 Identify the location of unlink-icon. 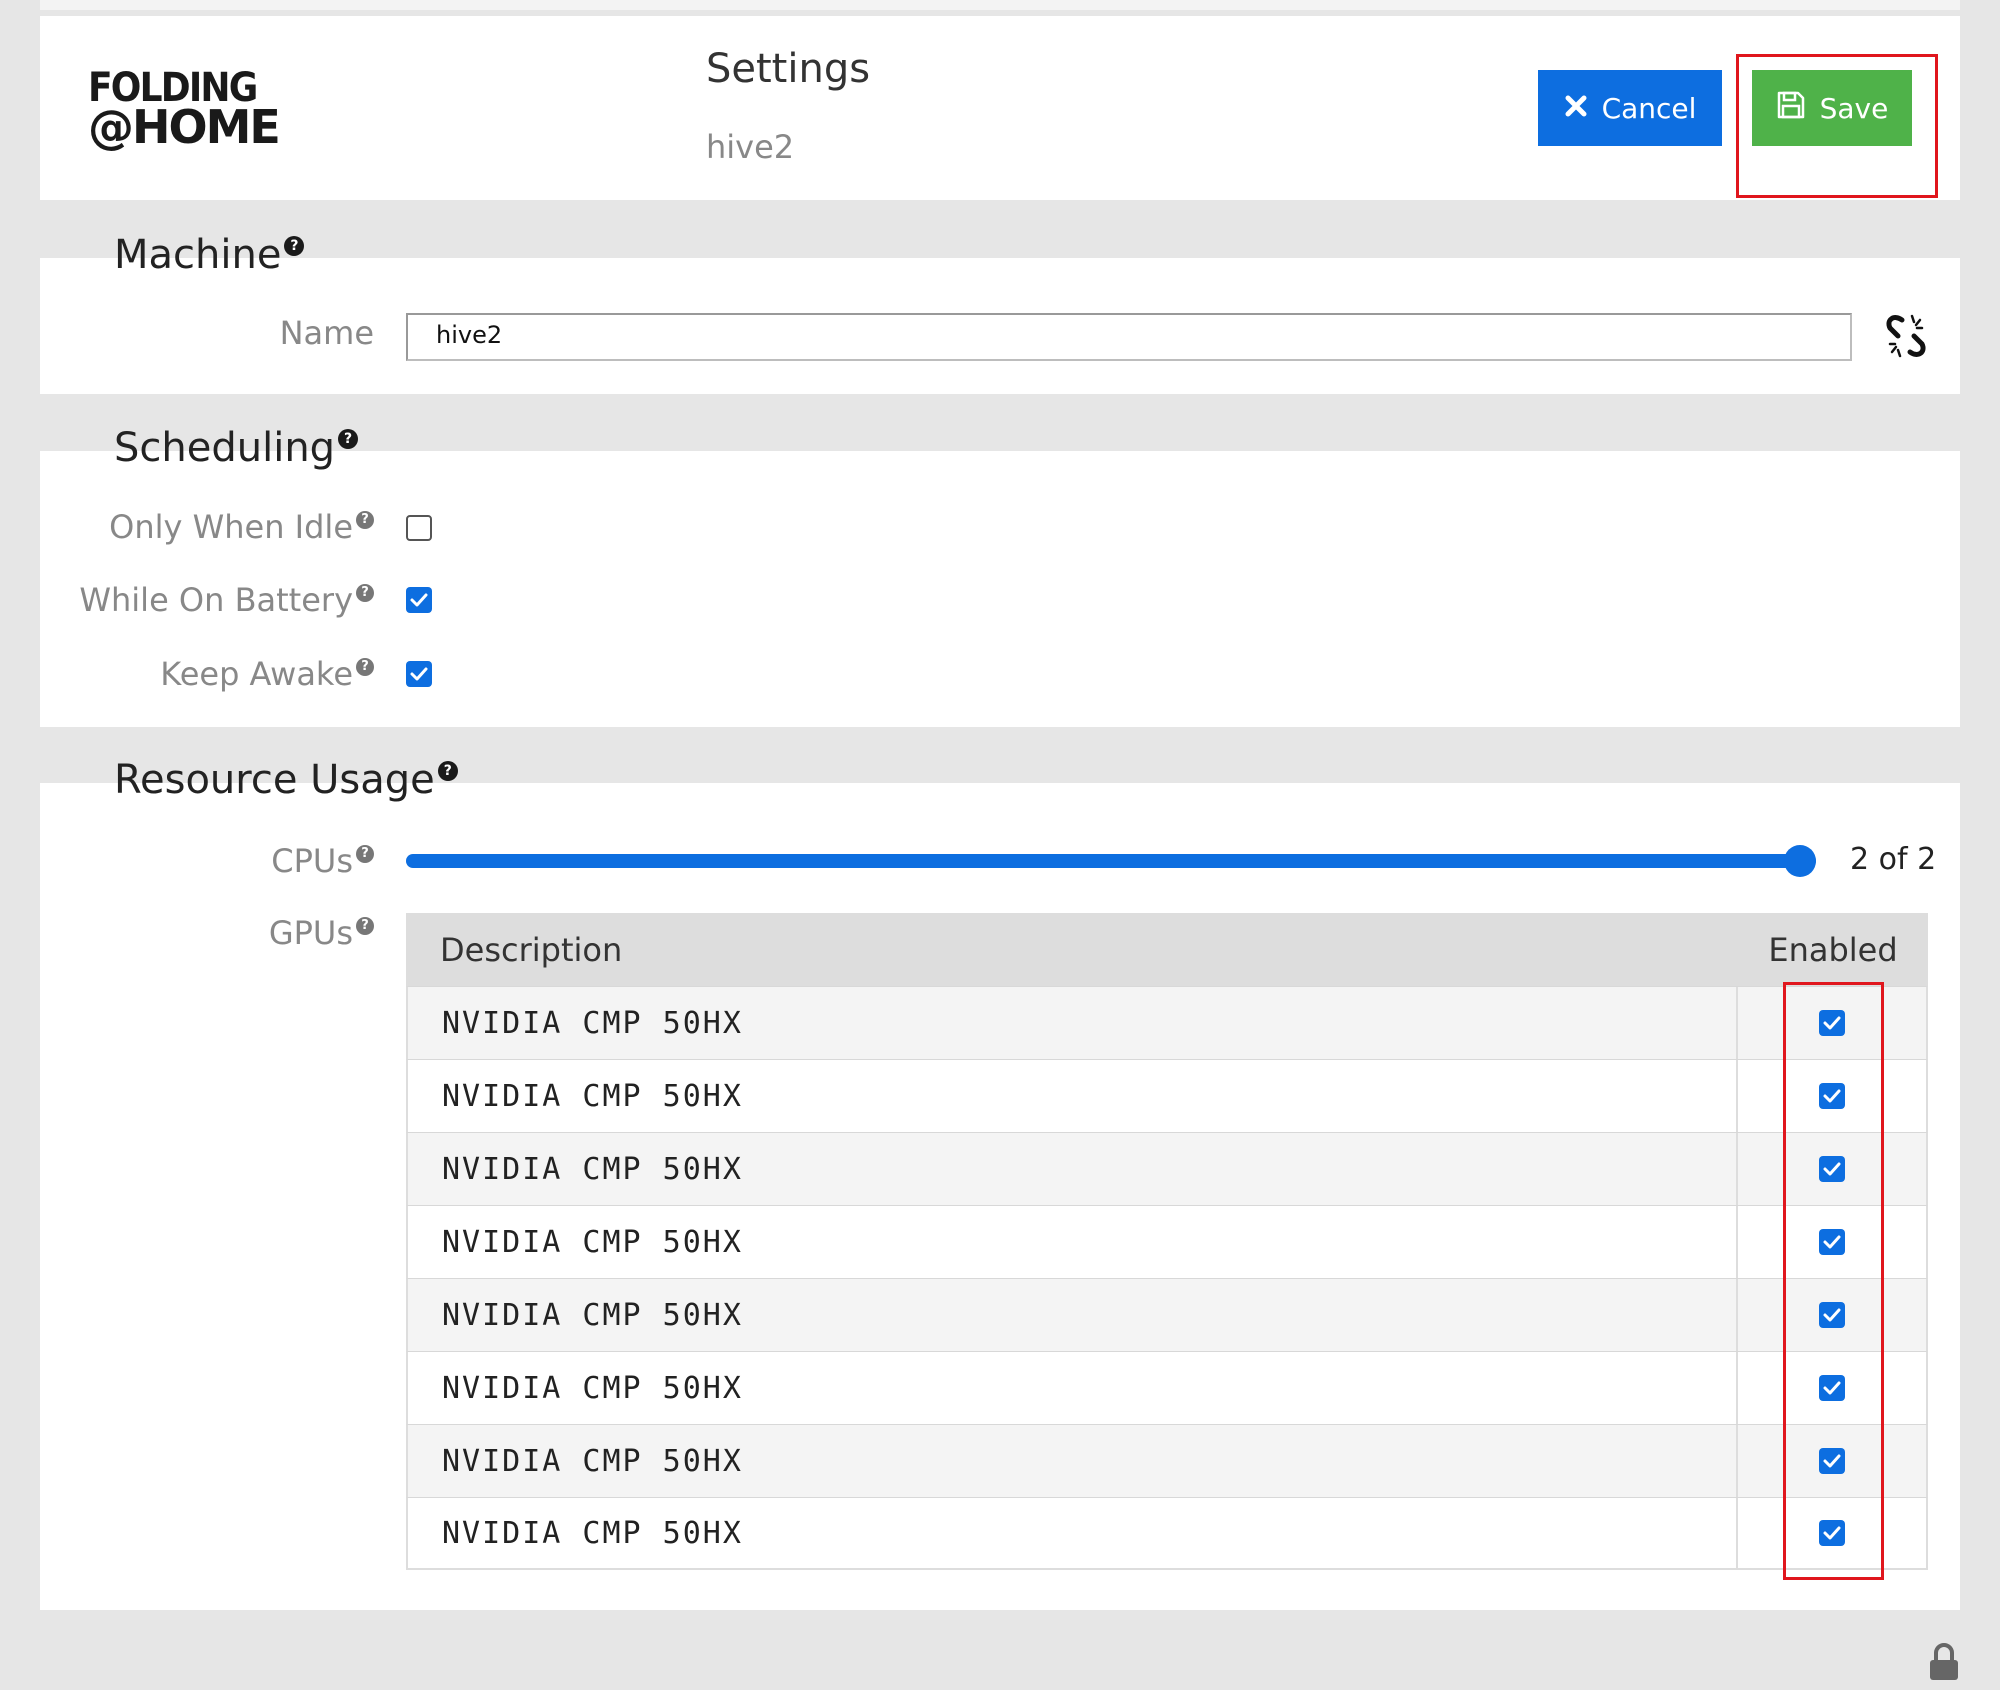
(1906, 336).